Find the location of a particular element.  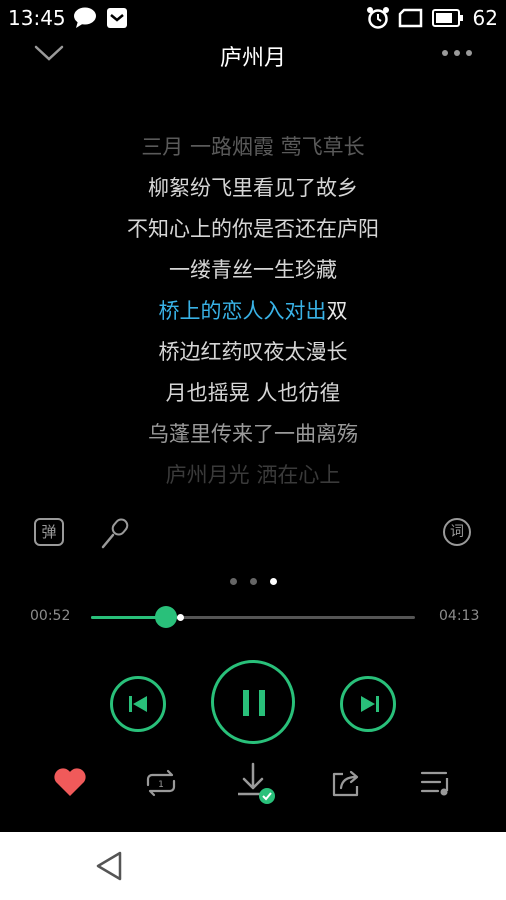

skip-previous-icon is located at coordinates (138, 704).